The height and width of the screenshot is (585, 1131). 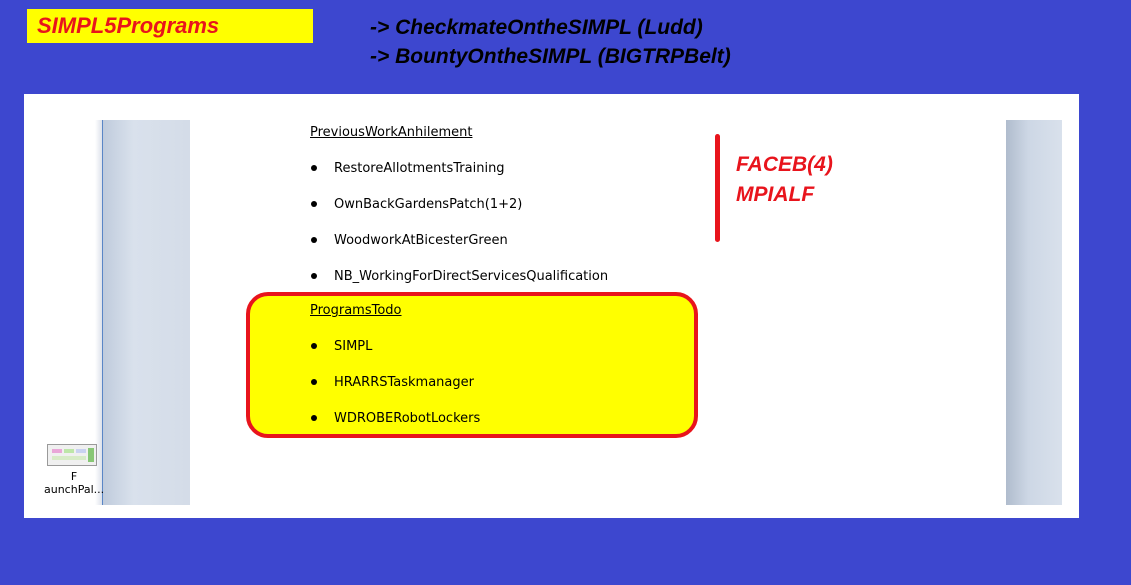 I want to click on page-title: SIMPL5Programs, so click(x=170, y=26).